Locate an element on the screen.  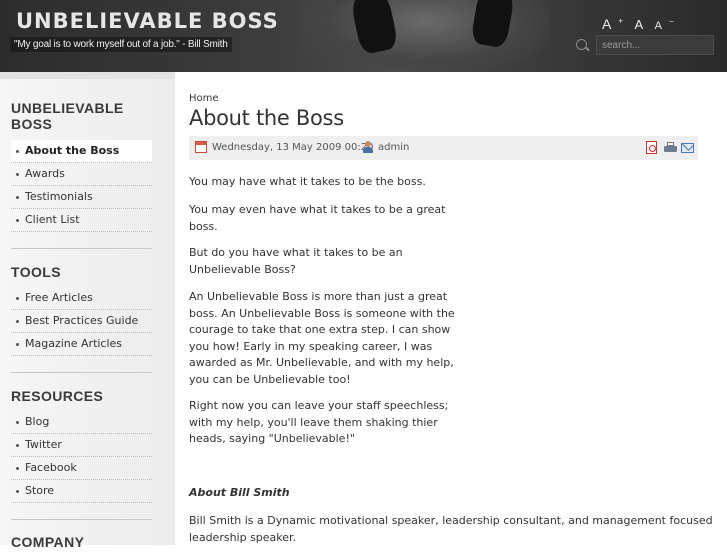
paragraph-line: you can be Unbelievable too! is located at coordinates (270, 379).